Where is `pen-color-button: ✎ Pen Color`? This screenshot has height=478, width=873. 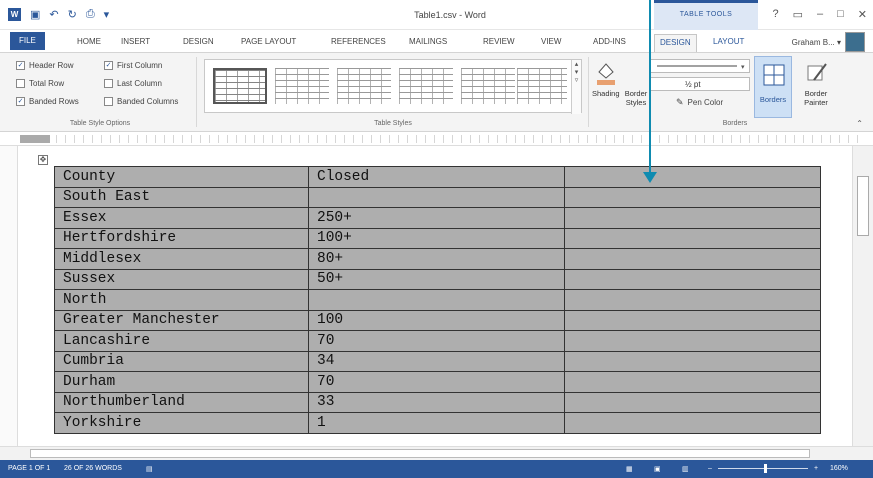
pen-color-button: ✎ Pen Color is located at coordinates (699, 102).